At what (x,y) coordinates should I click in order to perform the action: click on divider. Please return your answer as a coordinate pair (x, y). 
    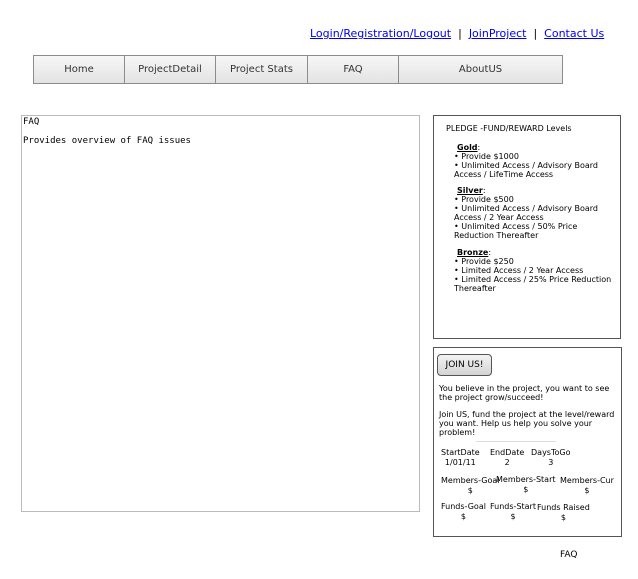
    Looking at the image, I should click on (516, 441).